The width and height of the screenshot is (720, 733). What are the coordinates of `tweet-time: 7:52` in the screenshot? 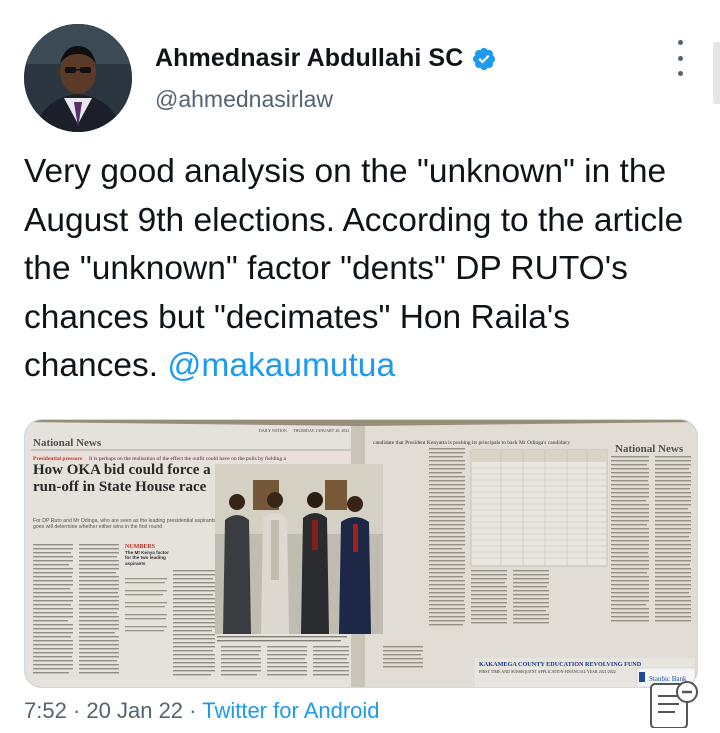 It's located at (45, 710).